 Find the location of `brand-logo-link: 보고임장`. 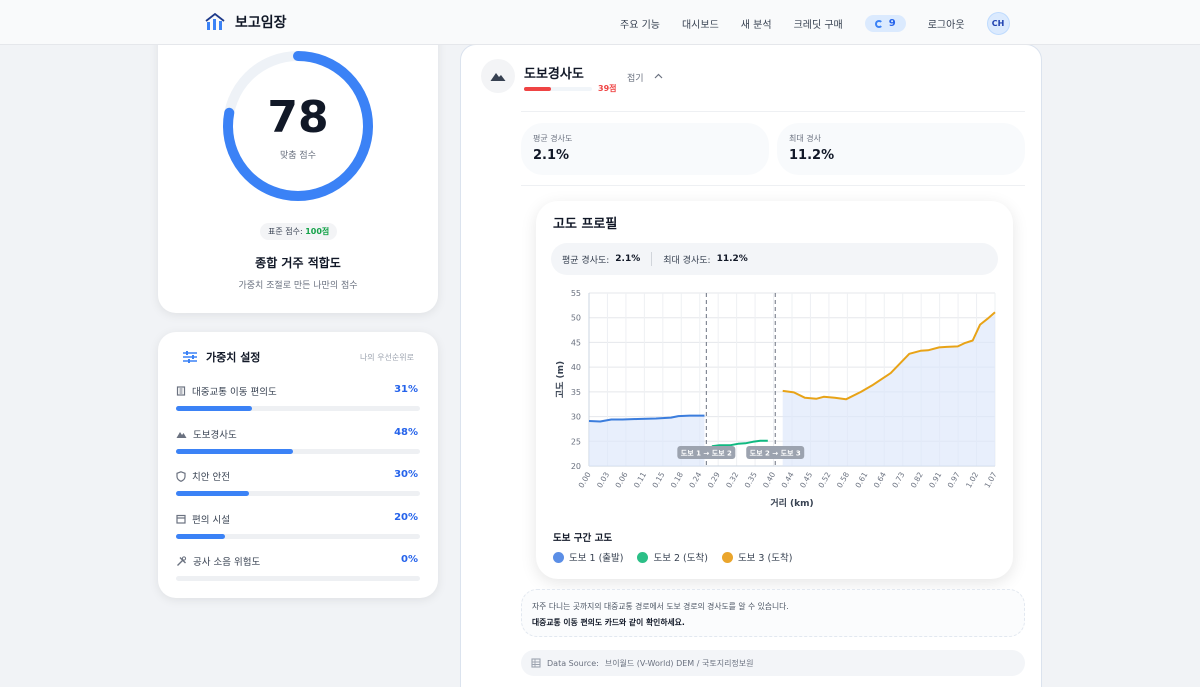

brand-logo-link: 보고임장 is located at coordinates (246, 22).